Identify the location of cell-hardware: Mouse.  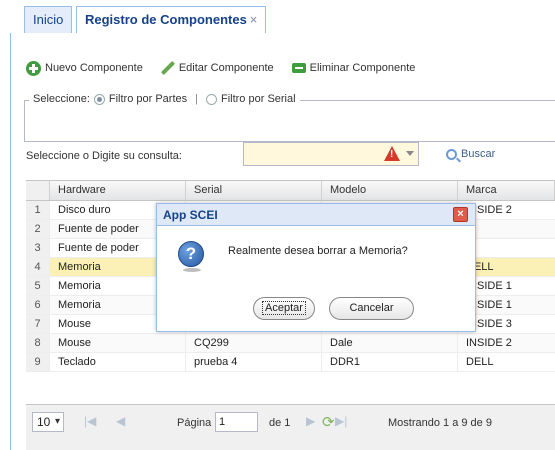
(118, 343).